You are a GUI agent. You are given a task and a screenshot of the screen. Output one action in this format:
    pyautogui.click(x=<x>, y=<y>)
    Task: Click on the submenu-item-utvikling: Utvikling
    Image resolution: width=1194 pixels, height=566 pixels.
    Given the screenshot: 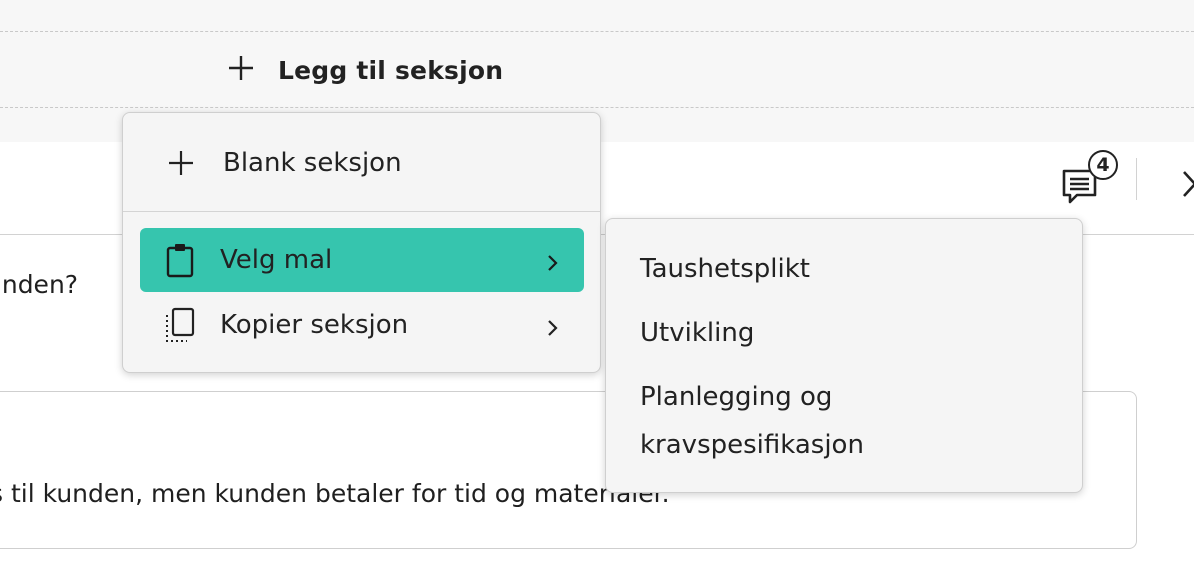 What is the action you would take?
    pyautogui.click(x=697, y=333)
    